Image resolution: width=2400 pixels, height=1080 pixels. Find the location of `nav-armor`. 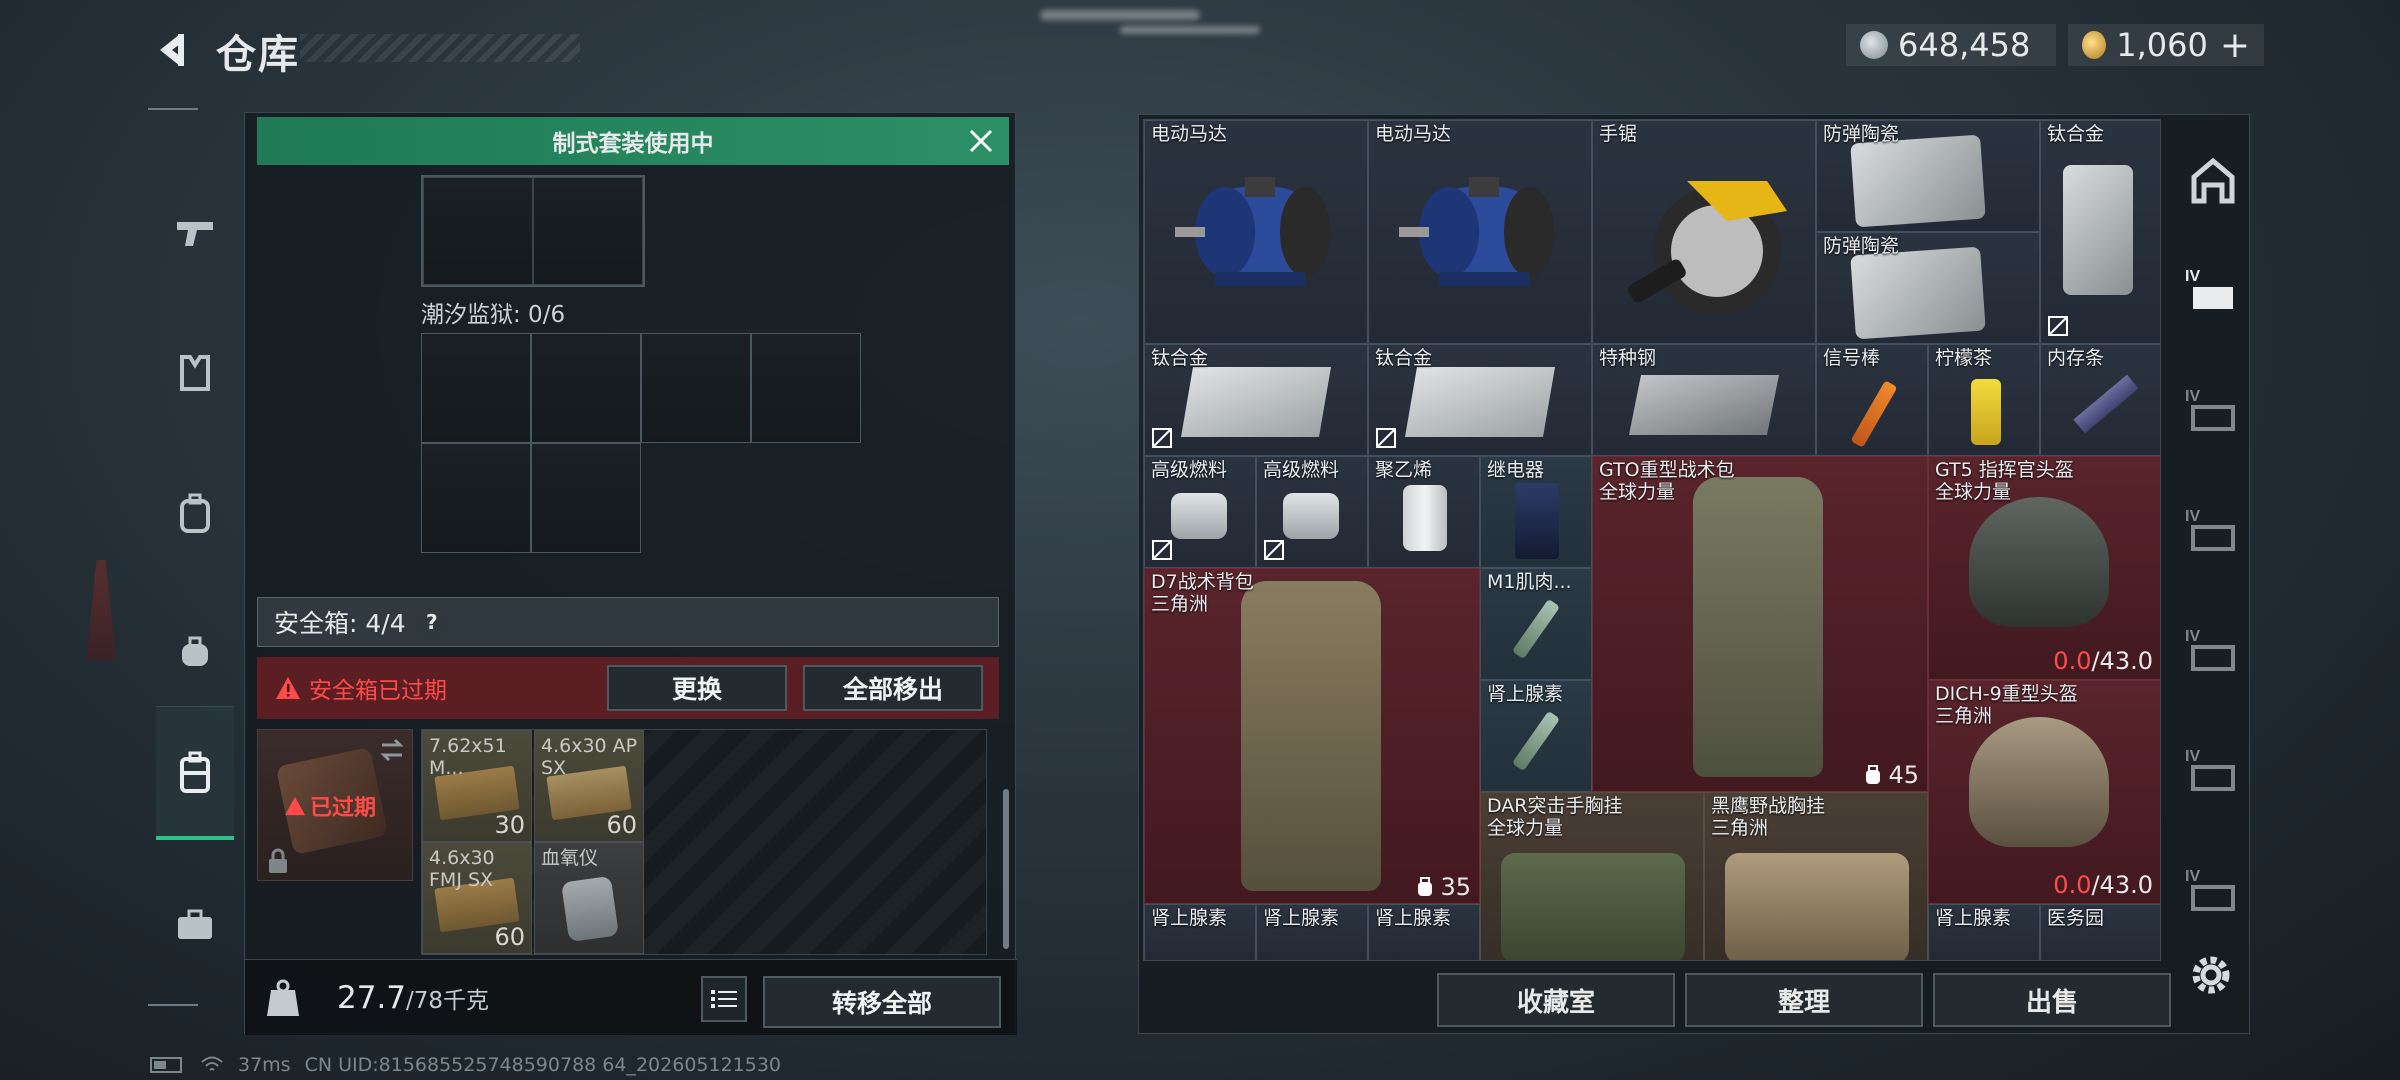

nav-armor is located at coordinates (195, 373).